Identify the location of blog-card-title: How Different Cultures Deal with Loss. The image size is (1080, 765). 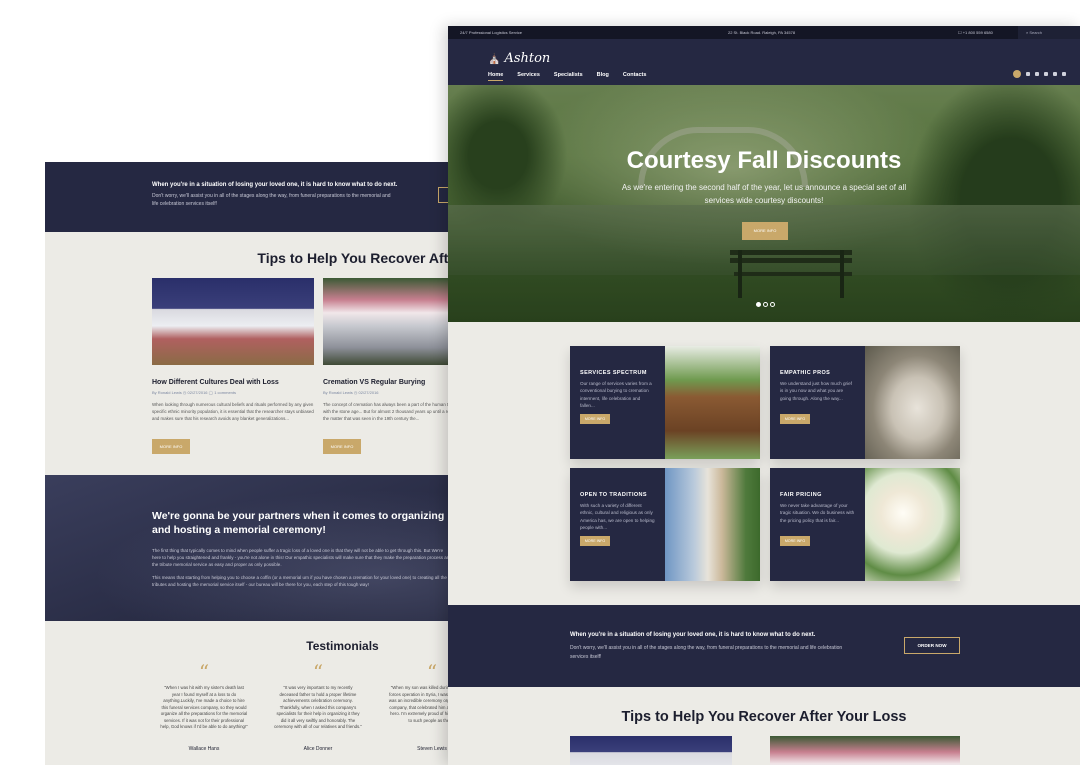
(233, 382).